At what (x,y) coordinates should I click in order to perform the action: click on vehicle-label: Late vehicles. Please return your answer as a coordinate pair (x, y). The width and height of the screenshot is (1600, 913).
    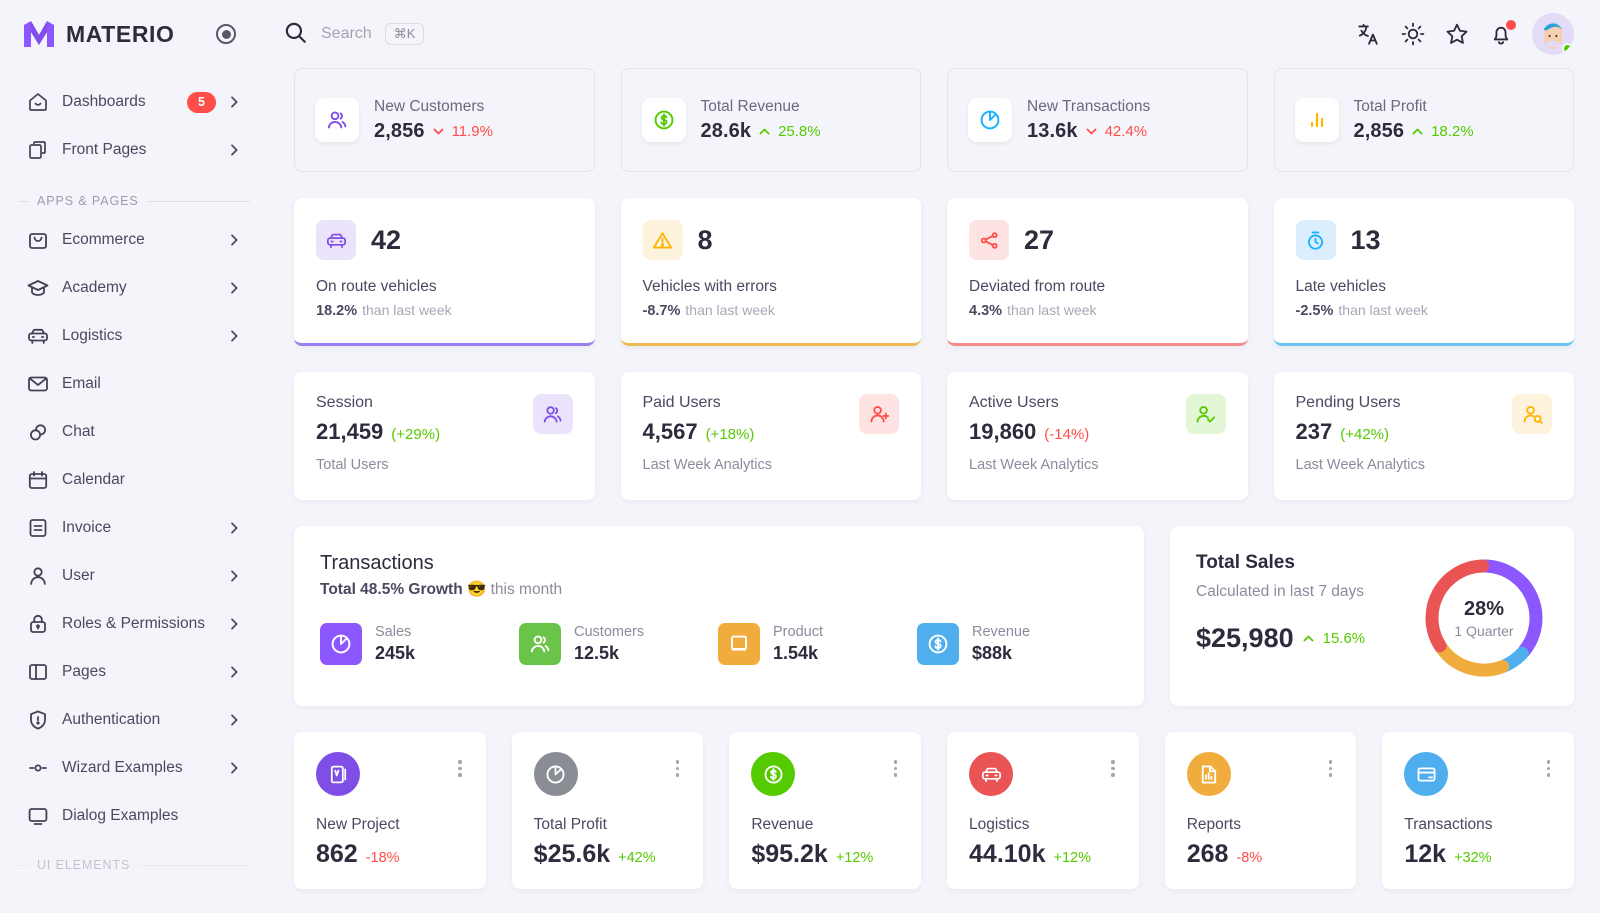
    Looking at the image, I should click on (1340, 286).